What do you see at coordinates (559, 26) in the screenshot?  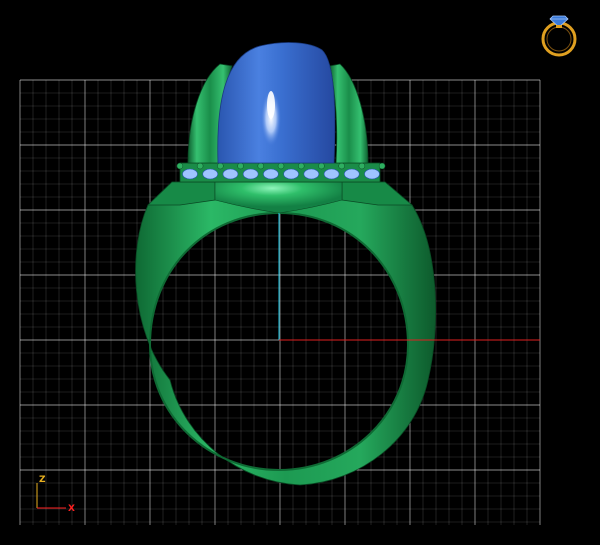 I see `ring-preview-setting` at bounding box center [559, 26].